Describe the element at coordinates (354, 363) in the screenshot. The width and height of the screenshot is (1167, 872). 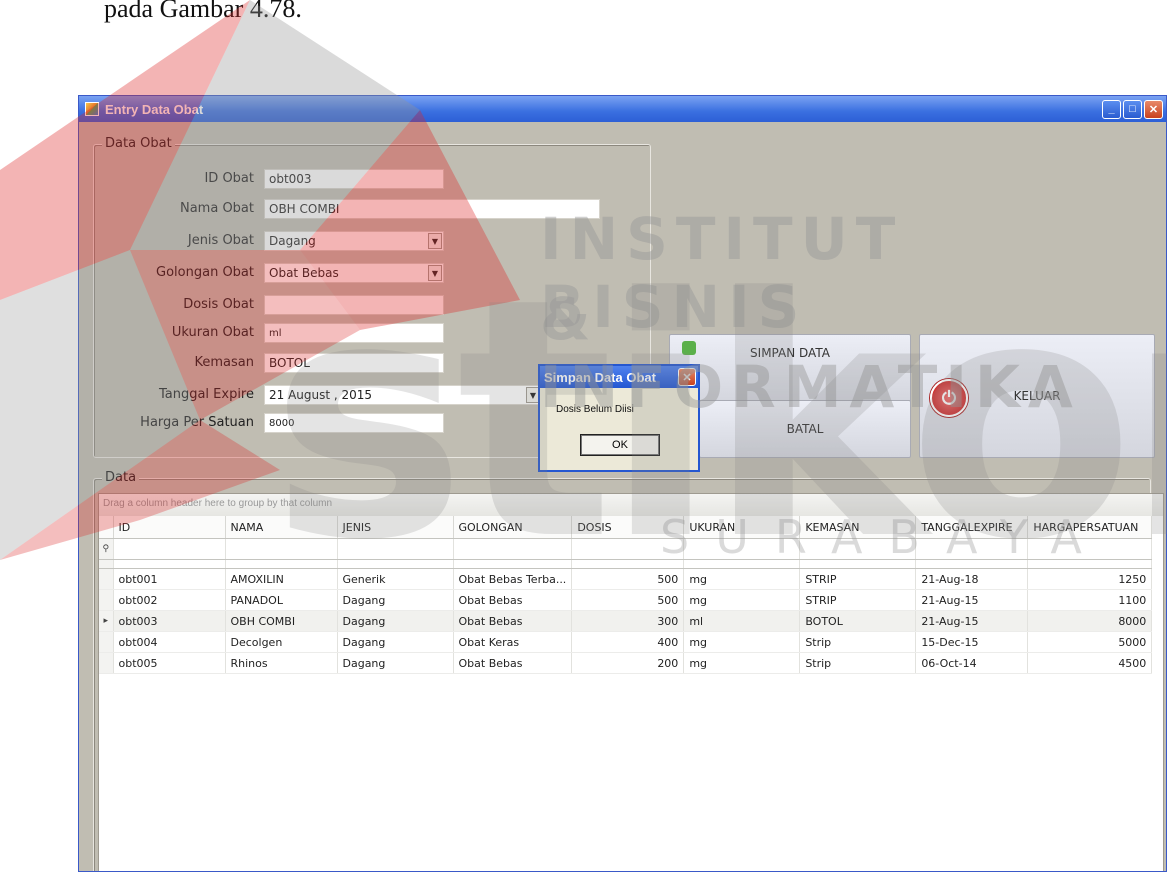
I see `kemasan-input: BOTOL` at that location.